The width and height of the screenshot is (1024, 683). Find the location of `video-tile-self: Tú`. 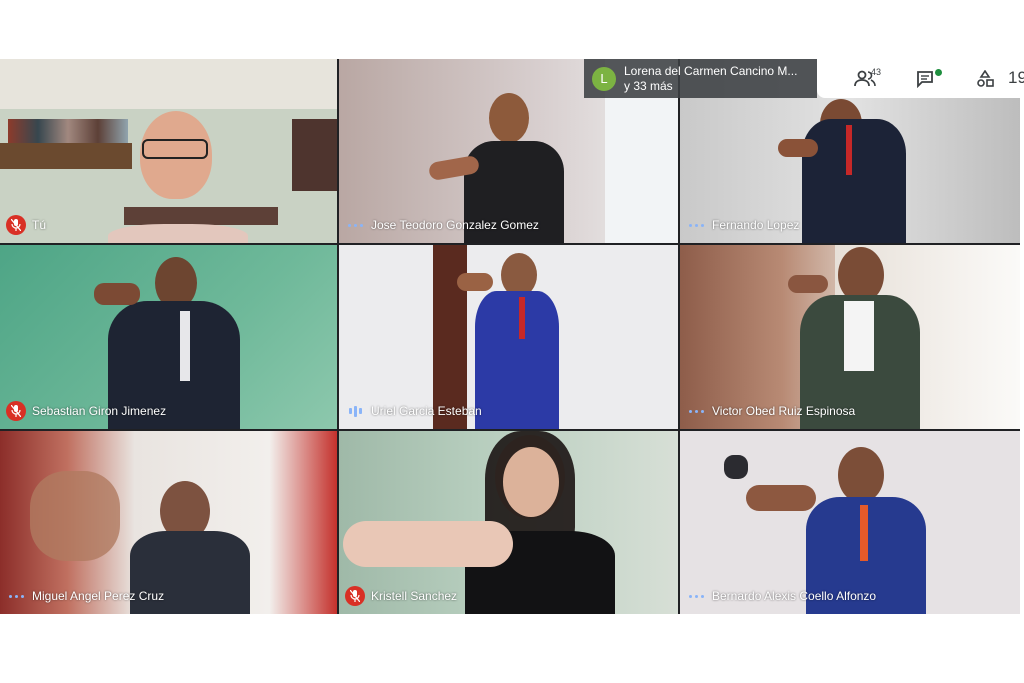

video-tile-self: Tú is located at coordinates (168, 151).